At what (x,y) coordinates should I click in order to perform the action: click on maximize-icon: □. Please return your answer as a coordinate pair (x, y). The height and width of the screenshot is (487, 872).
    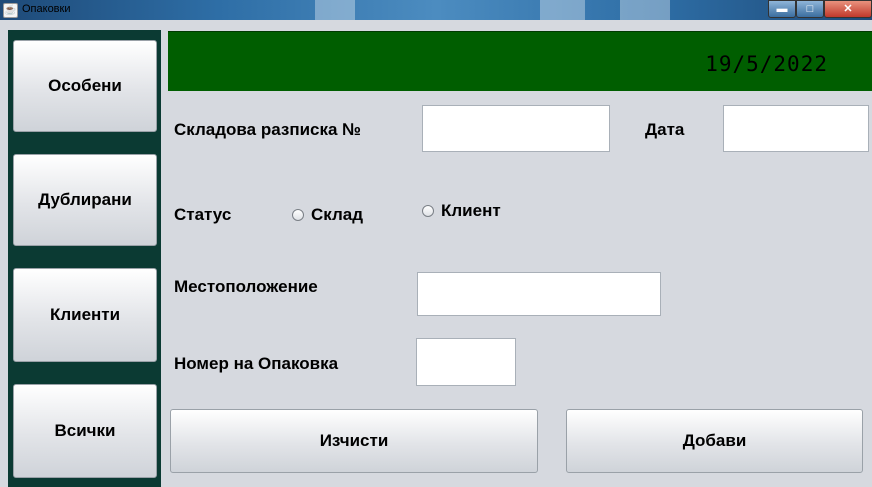
    Looking at the image, I should click on (810, 9).